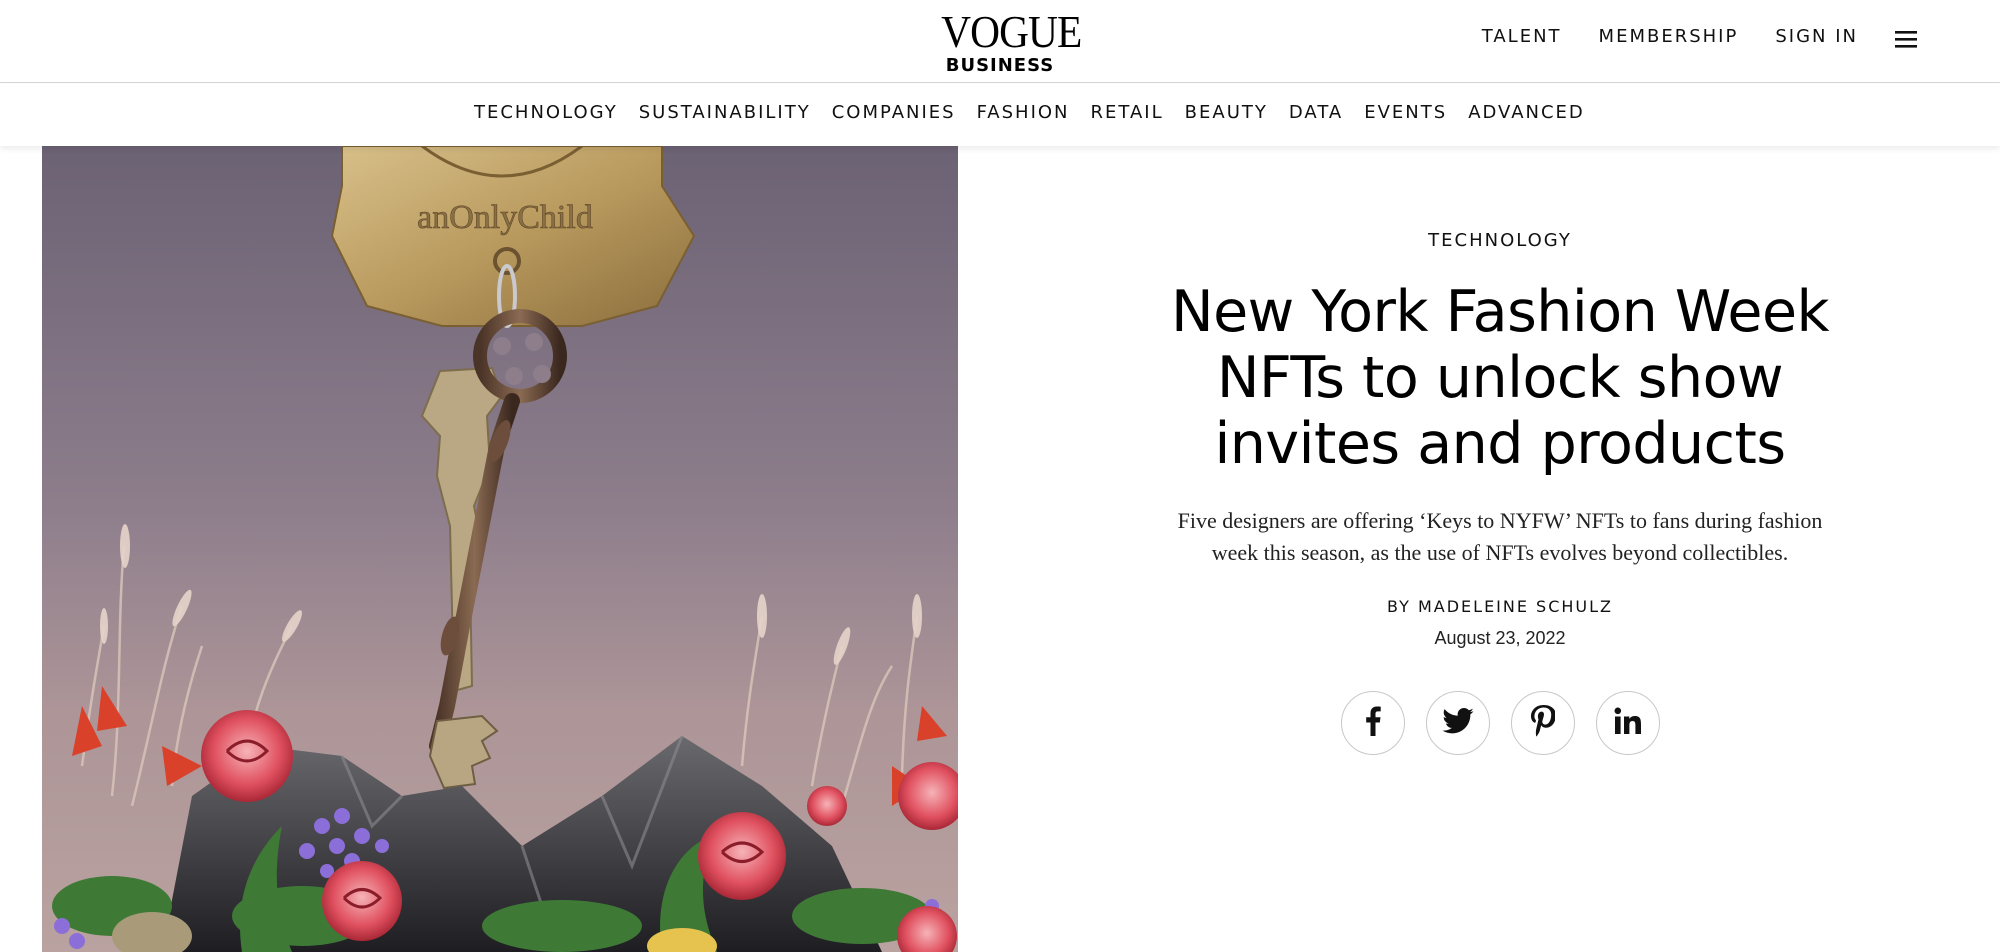 This screenshot has width=2000, height=952. I want to click on linkedin-icon, so click(1628, 723).